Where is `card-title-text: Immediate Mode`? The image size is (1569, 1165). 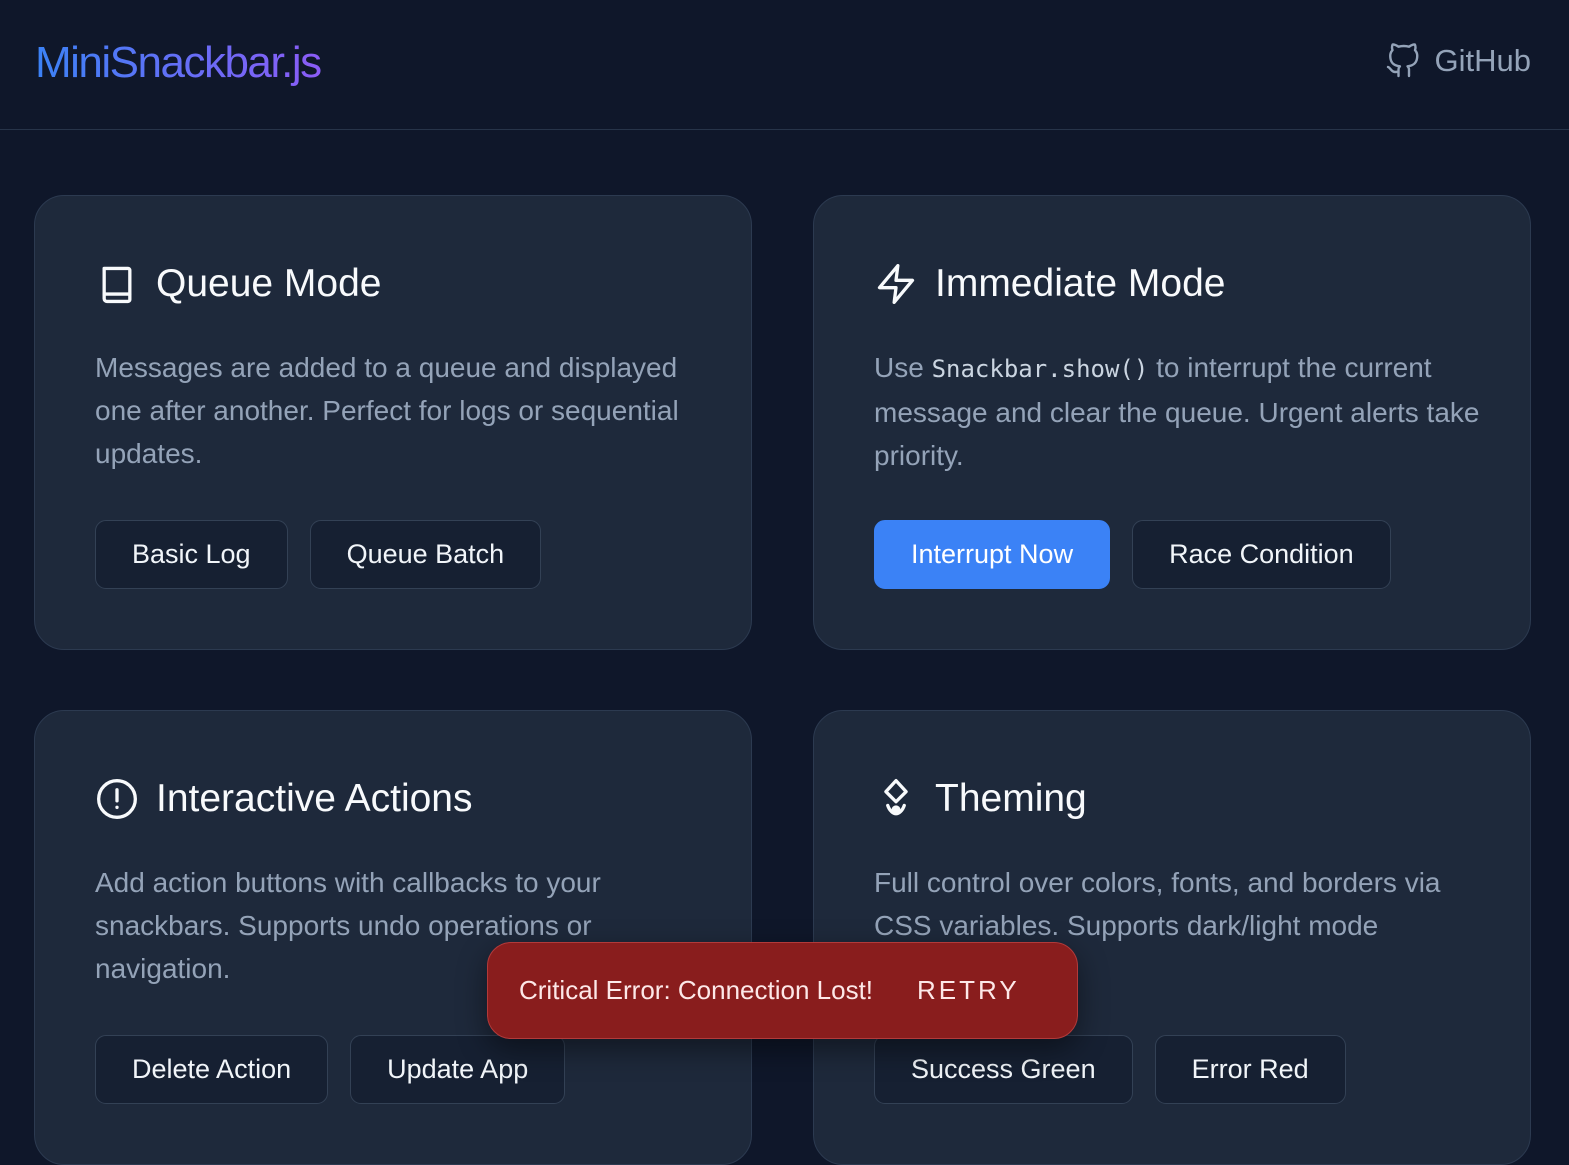 card-title-text: Immediate Mode is located at coordinates (1080, 283).